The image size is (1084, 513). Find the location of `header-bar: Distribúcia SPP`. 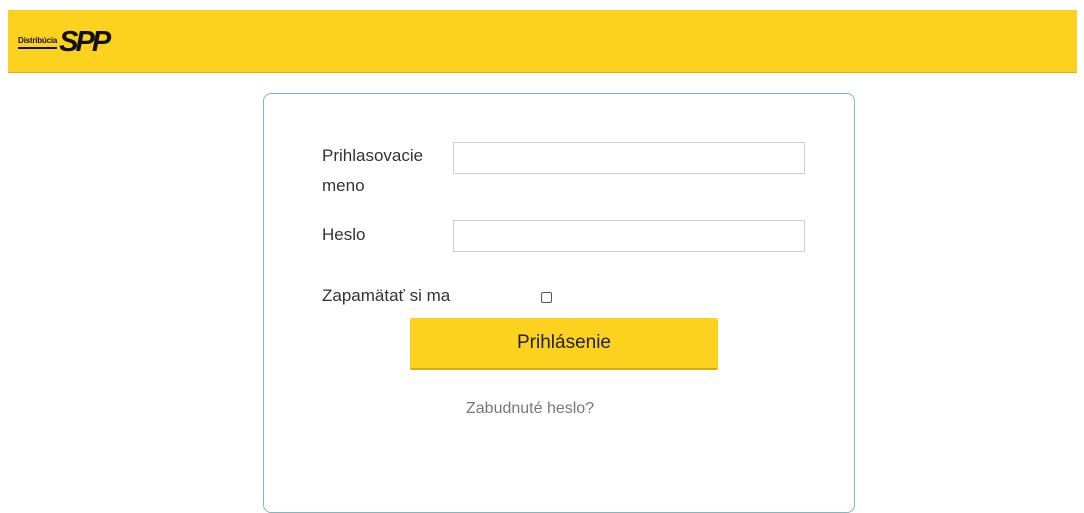

header-bar: Distribúcia SPP is located at coordinates (542, 41).